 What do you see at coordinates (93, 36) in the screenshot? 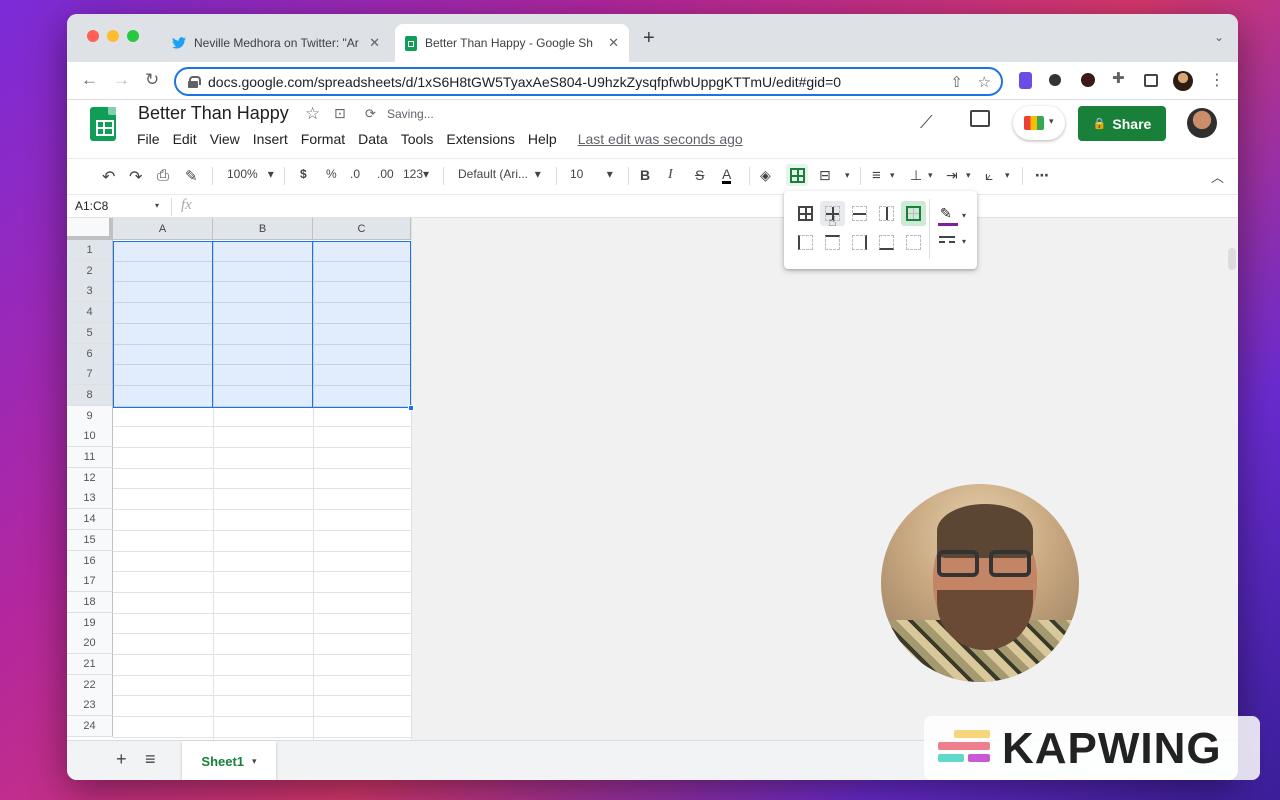
I see `close-window-dot` at bounding box center [93, 36].